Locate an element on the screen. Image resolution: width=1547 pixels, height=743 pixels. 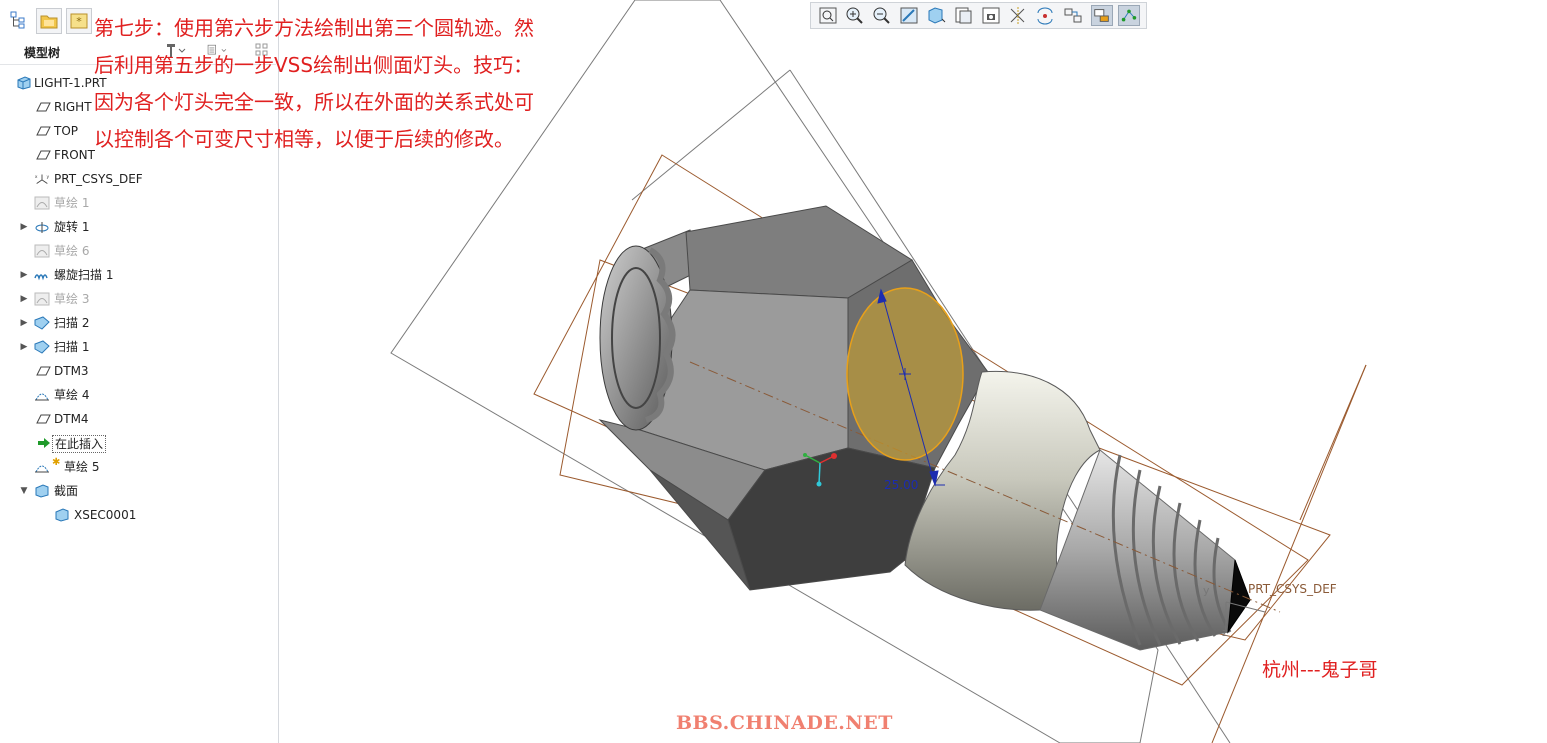
tree-item-sketch4: 草绘 4 is located at coordinates (135, 395).